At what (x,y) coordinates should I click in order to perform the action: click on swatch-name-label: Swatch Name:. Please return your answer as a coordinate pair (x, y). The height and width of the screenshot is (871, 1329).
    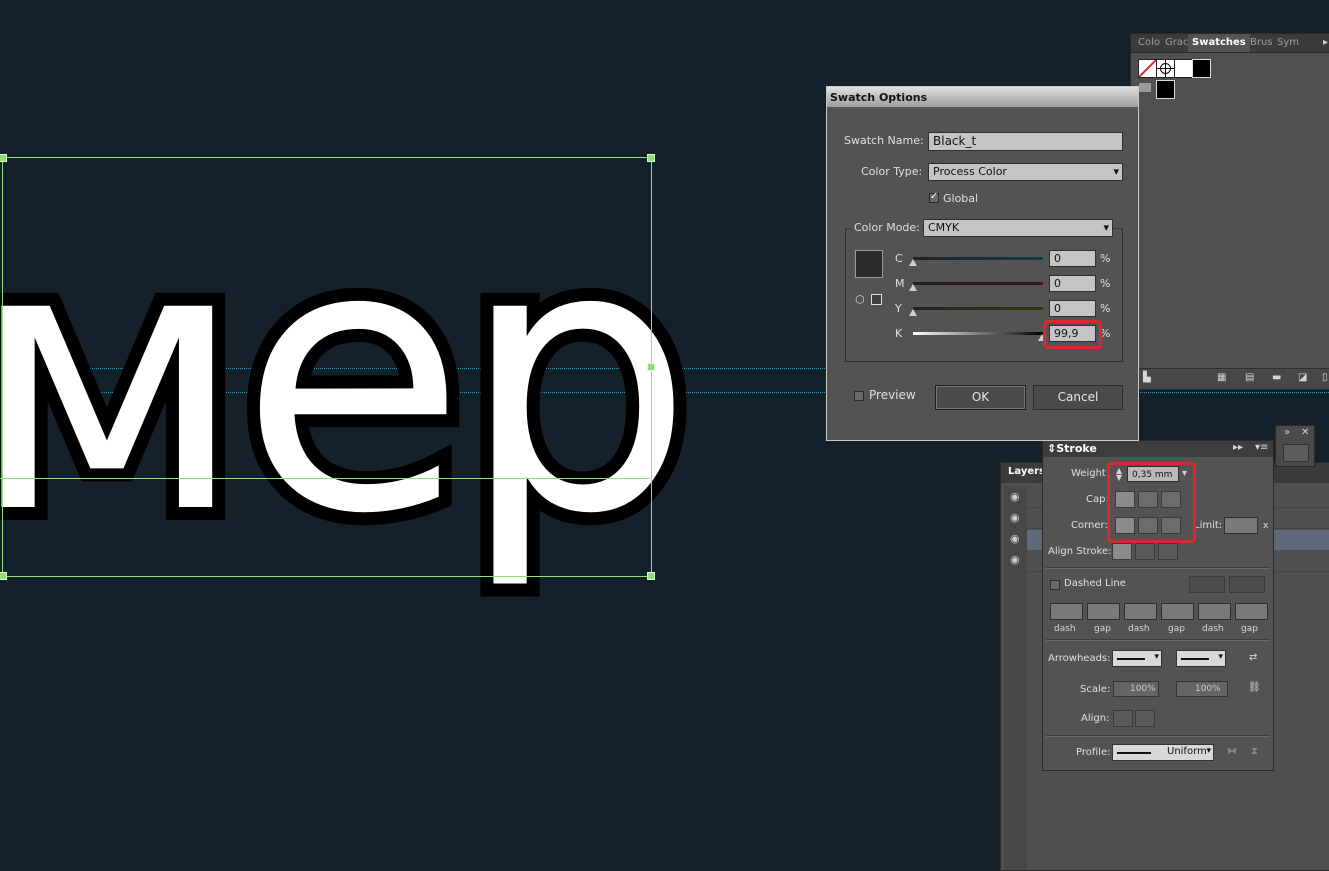
    Looking at the image, I should click on (884, 140).